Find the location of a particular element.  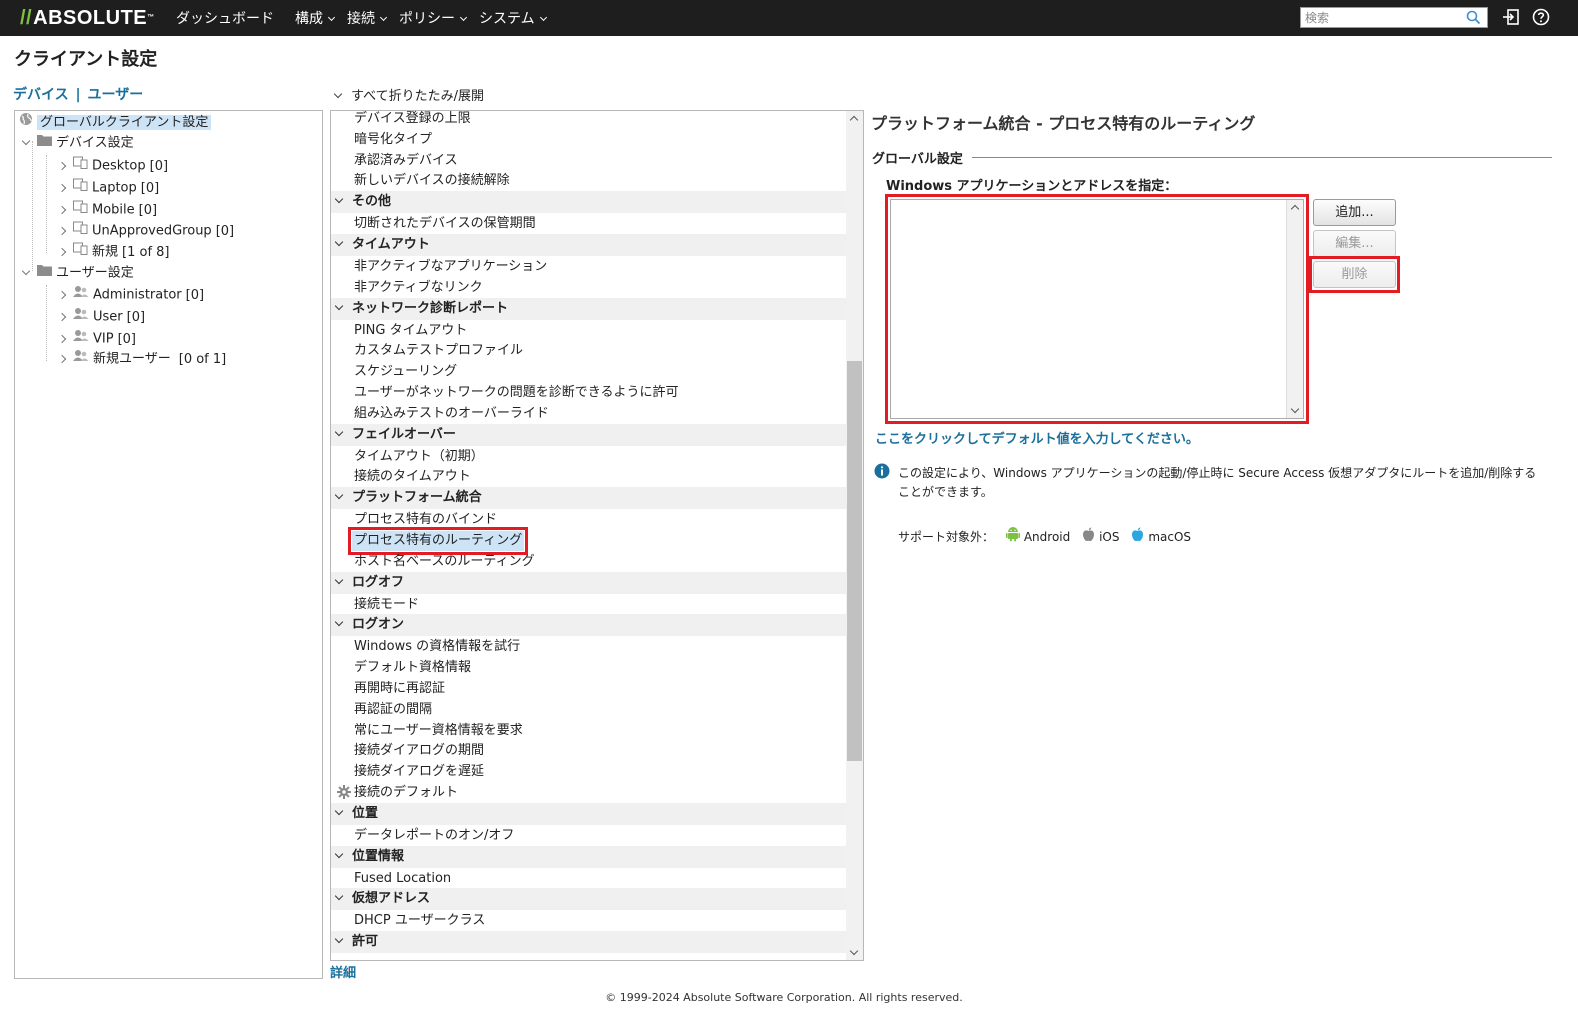

nav-system: システム is located at coordinates (513, 18).